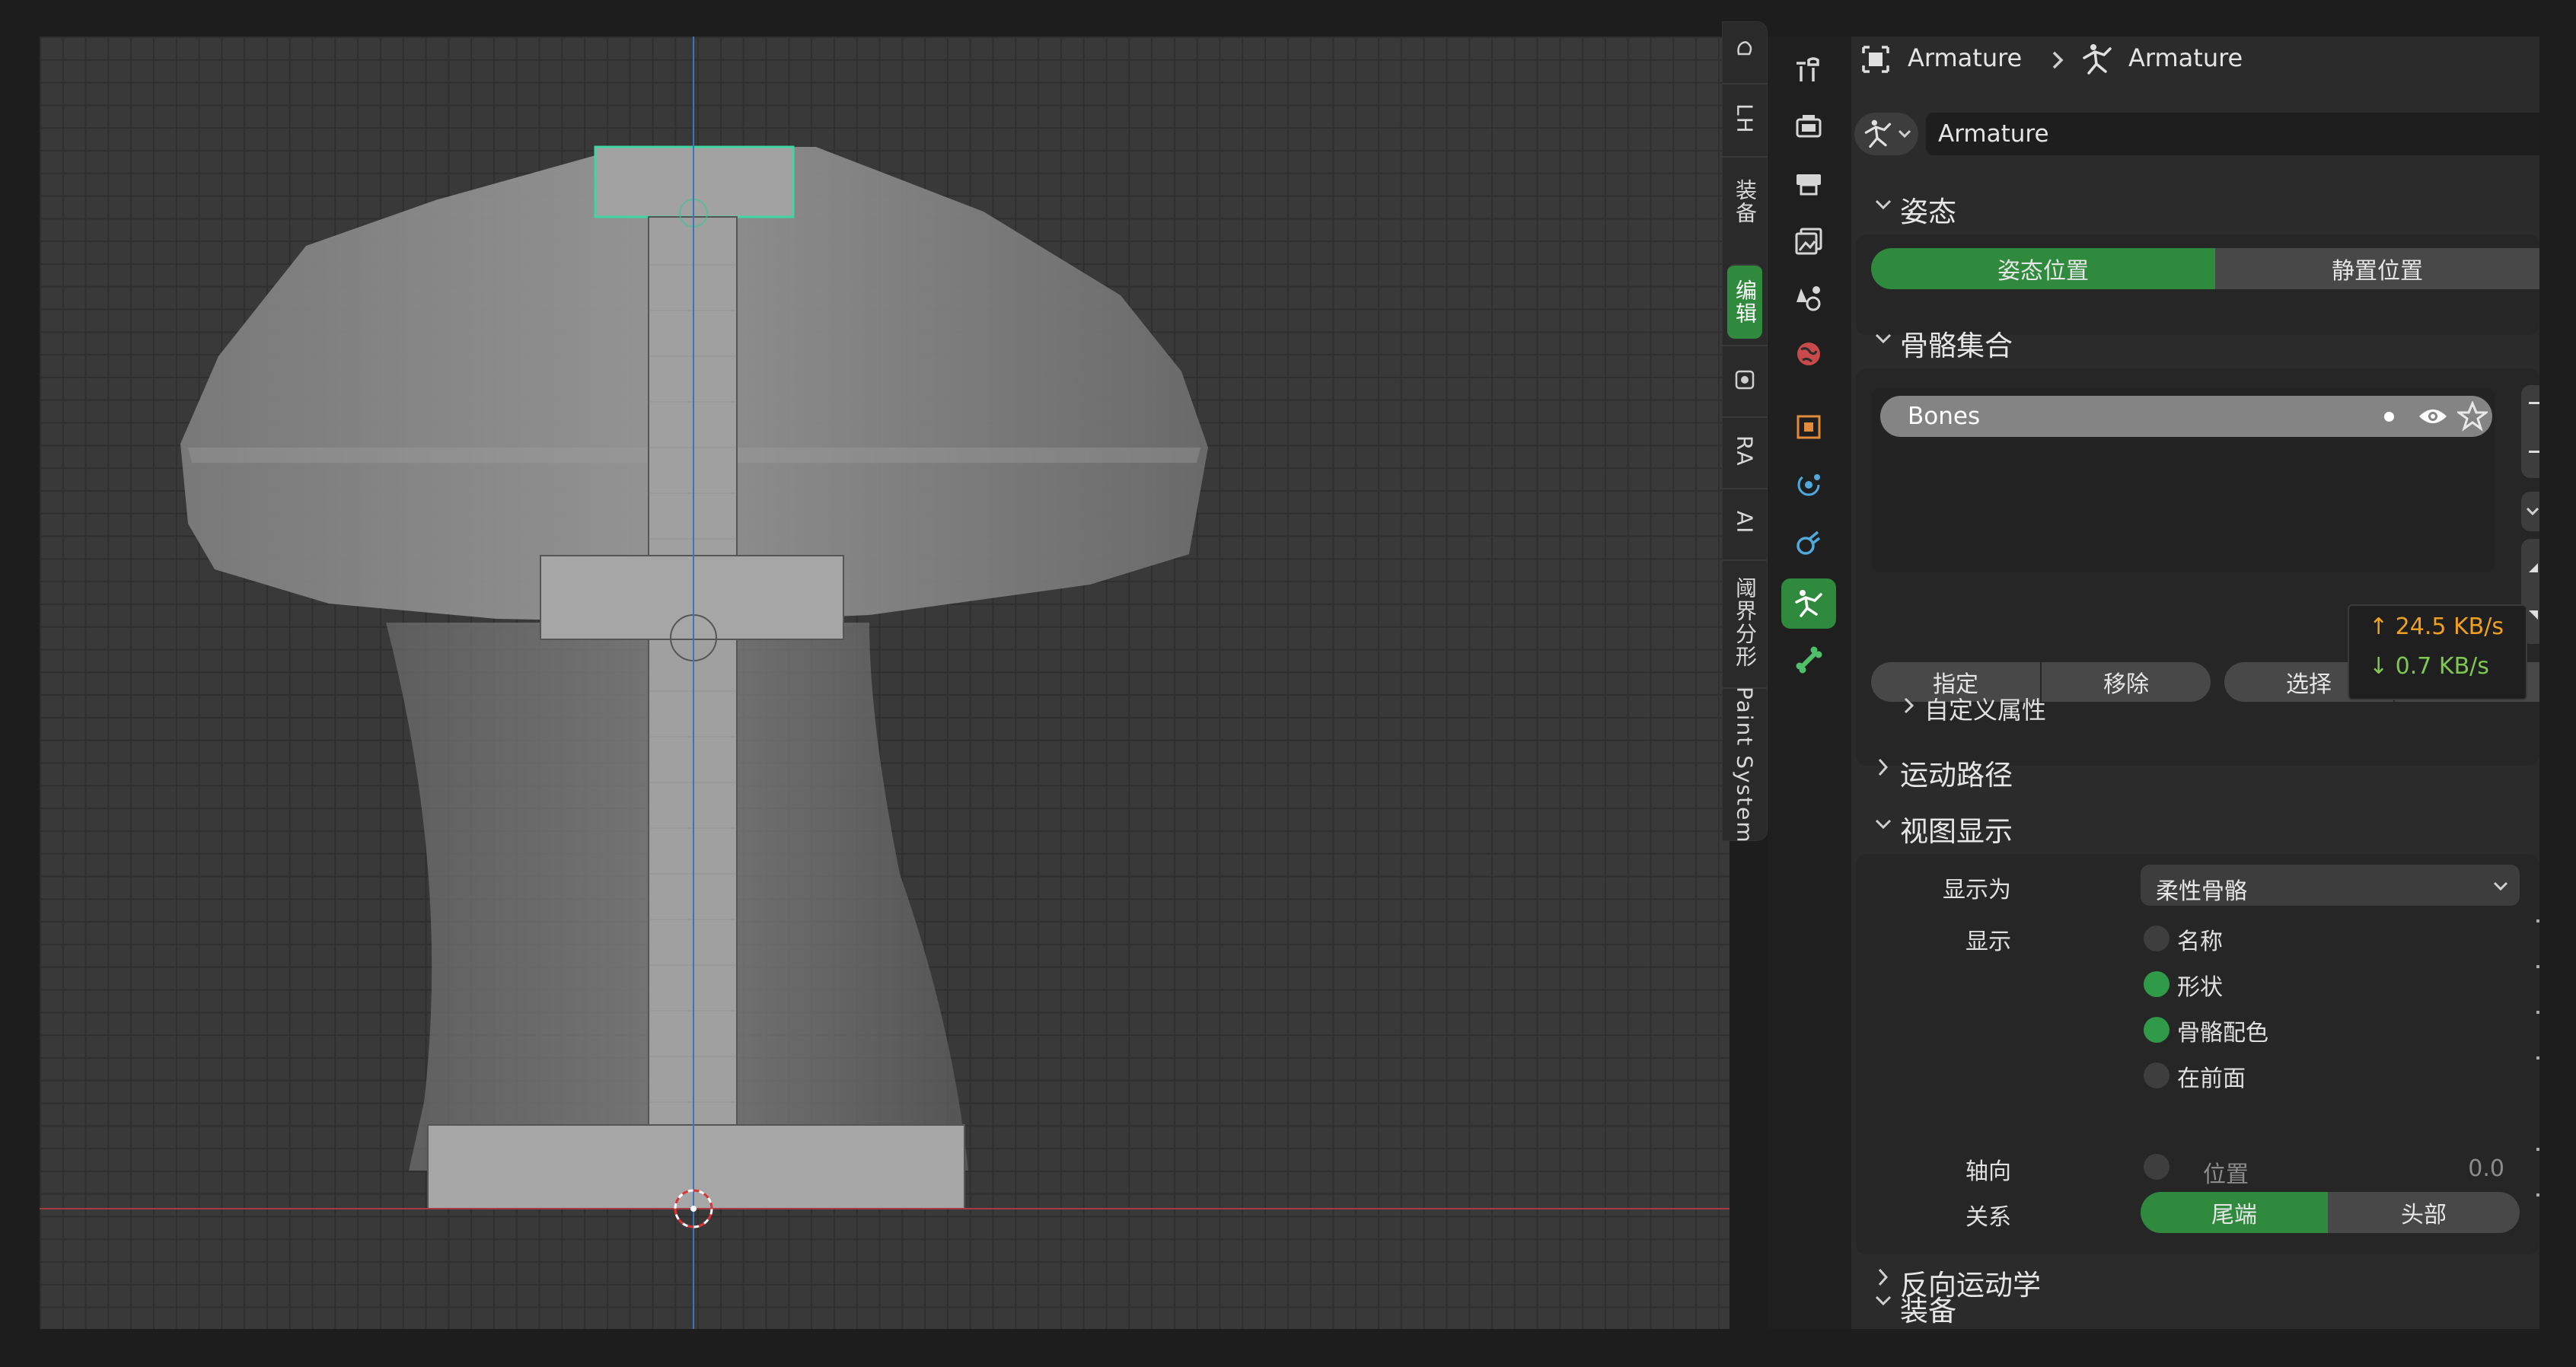 This screenshot has height=1367, width=2576. What do you see at coordinates (1965, 57) in the screenshot?
I see `breadcrumb-object: Armature` at bounding box center [1965, 57].